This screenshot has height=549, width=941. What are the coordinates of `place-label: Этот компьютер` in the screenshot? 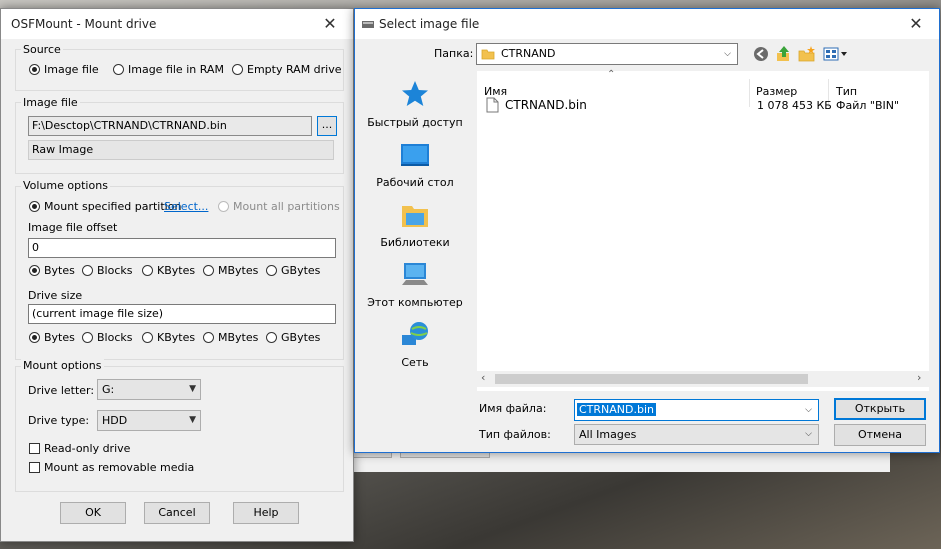 It's located at (415, 302).